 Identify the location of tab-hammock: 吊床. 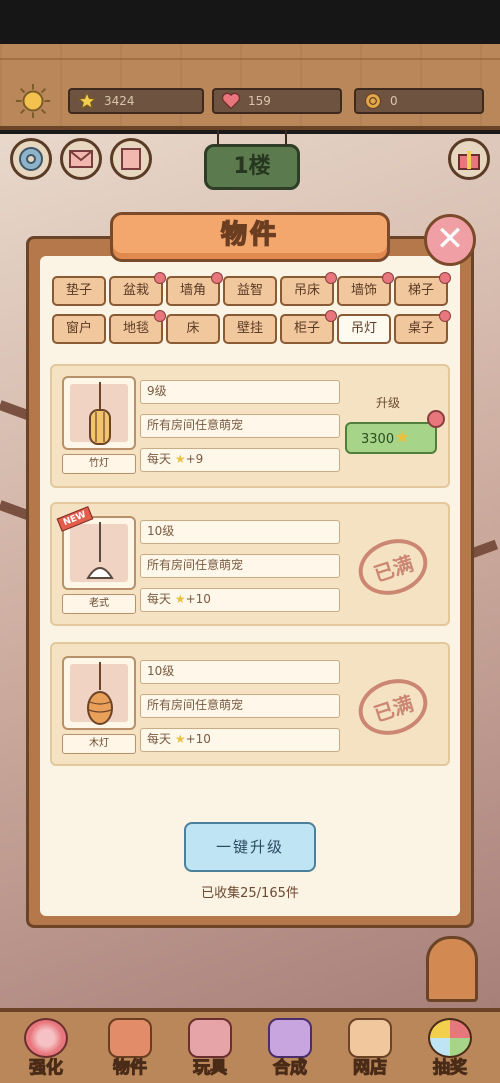
(308, 289).